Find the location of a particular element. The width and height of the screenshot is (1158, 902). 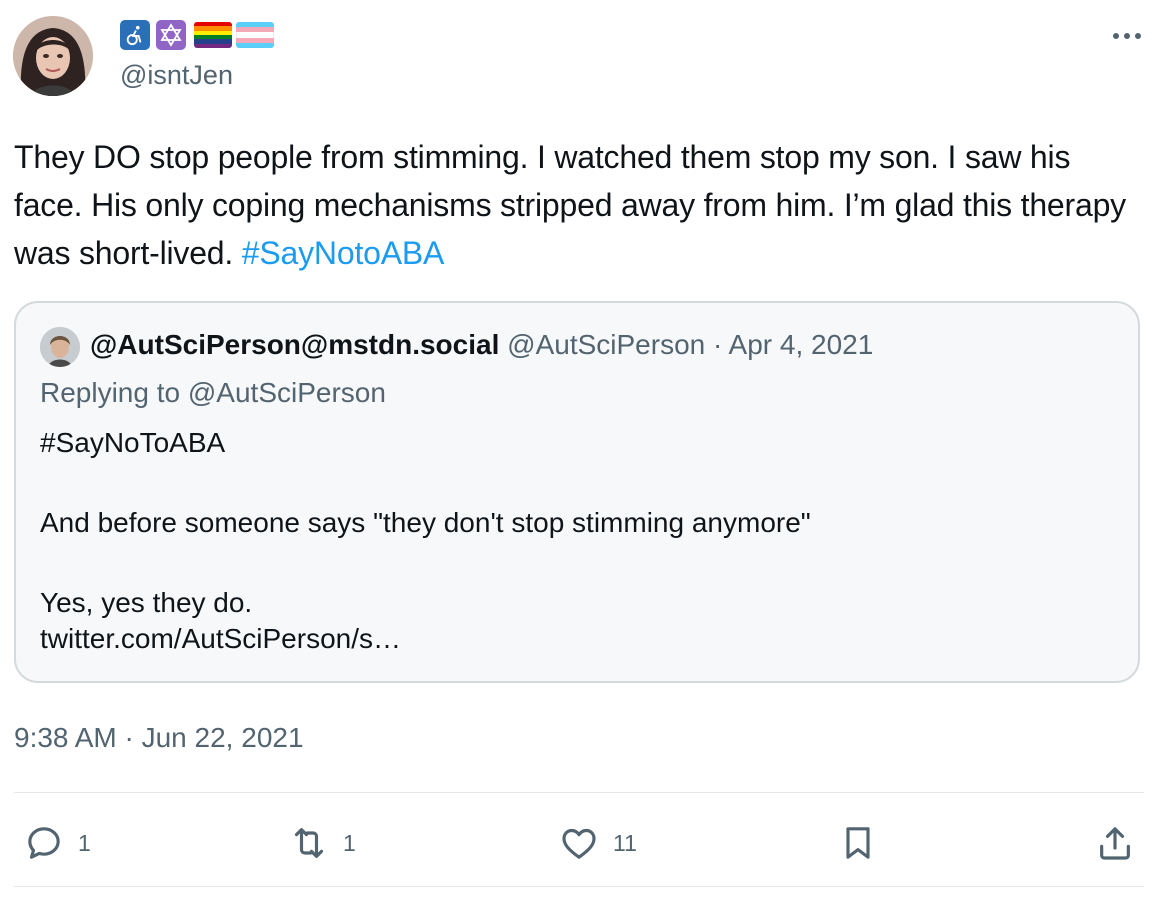

quoted-line: #SayNoToABA is located at coordinates (133, 442).